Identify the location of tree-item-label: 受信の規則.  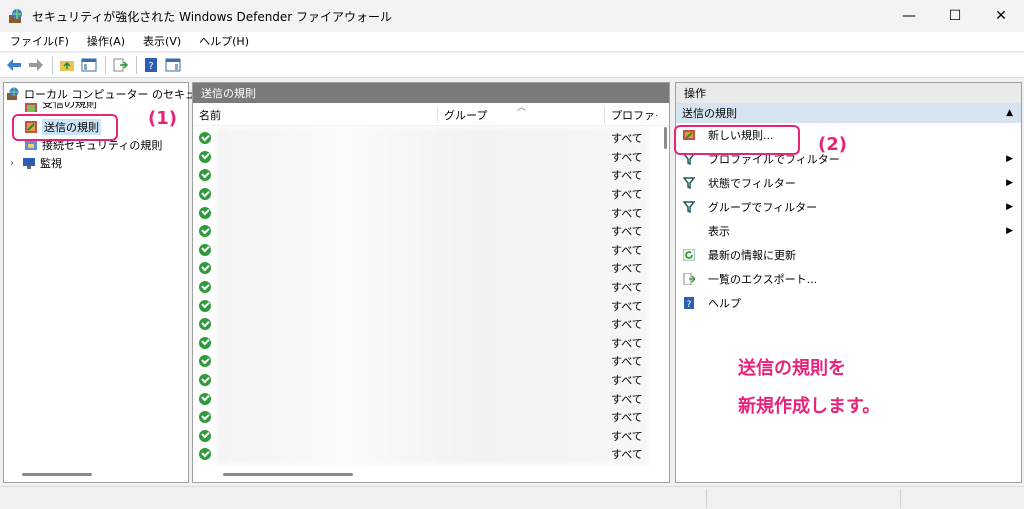
(69, 106).